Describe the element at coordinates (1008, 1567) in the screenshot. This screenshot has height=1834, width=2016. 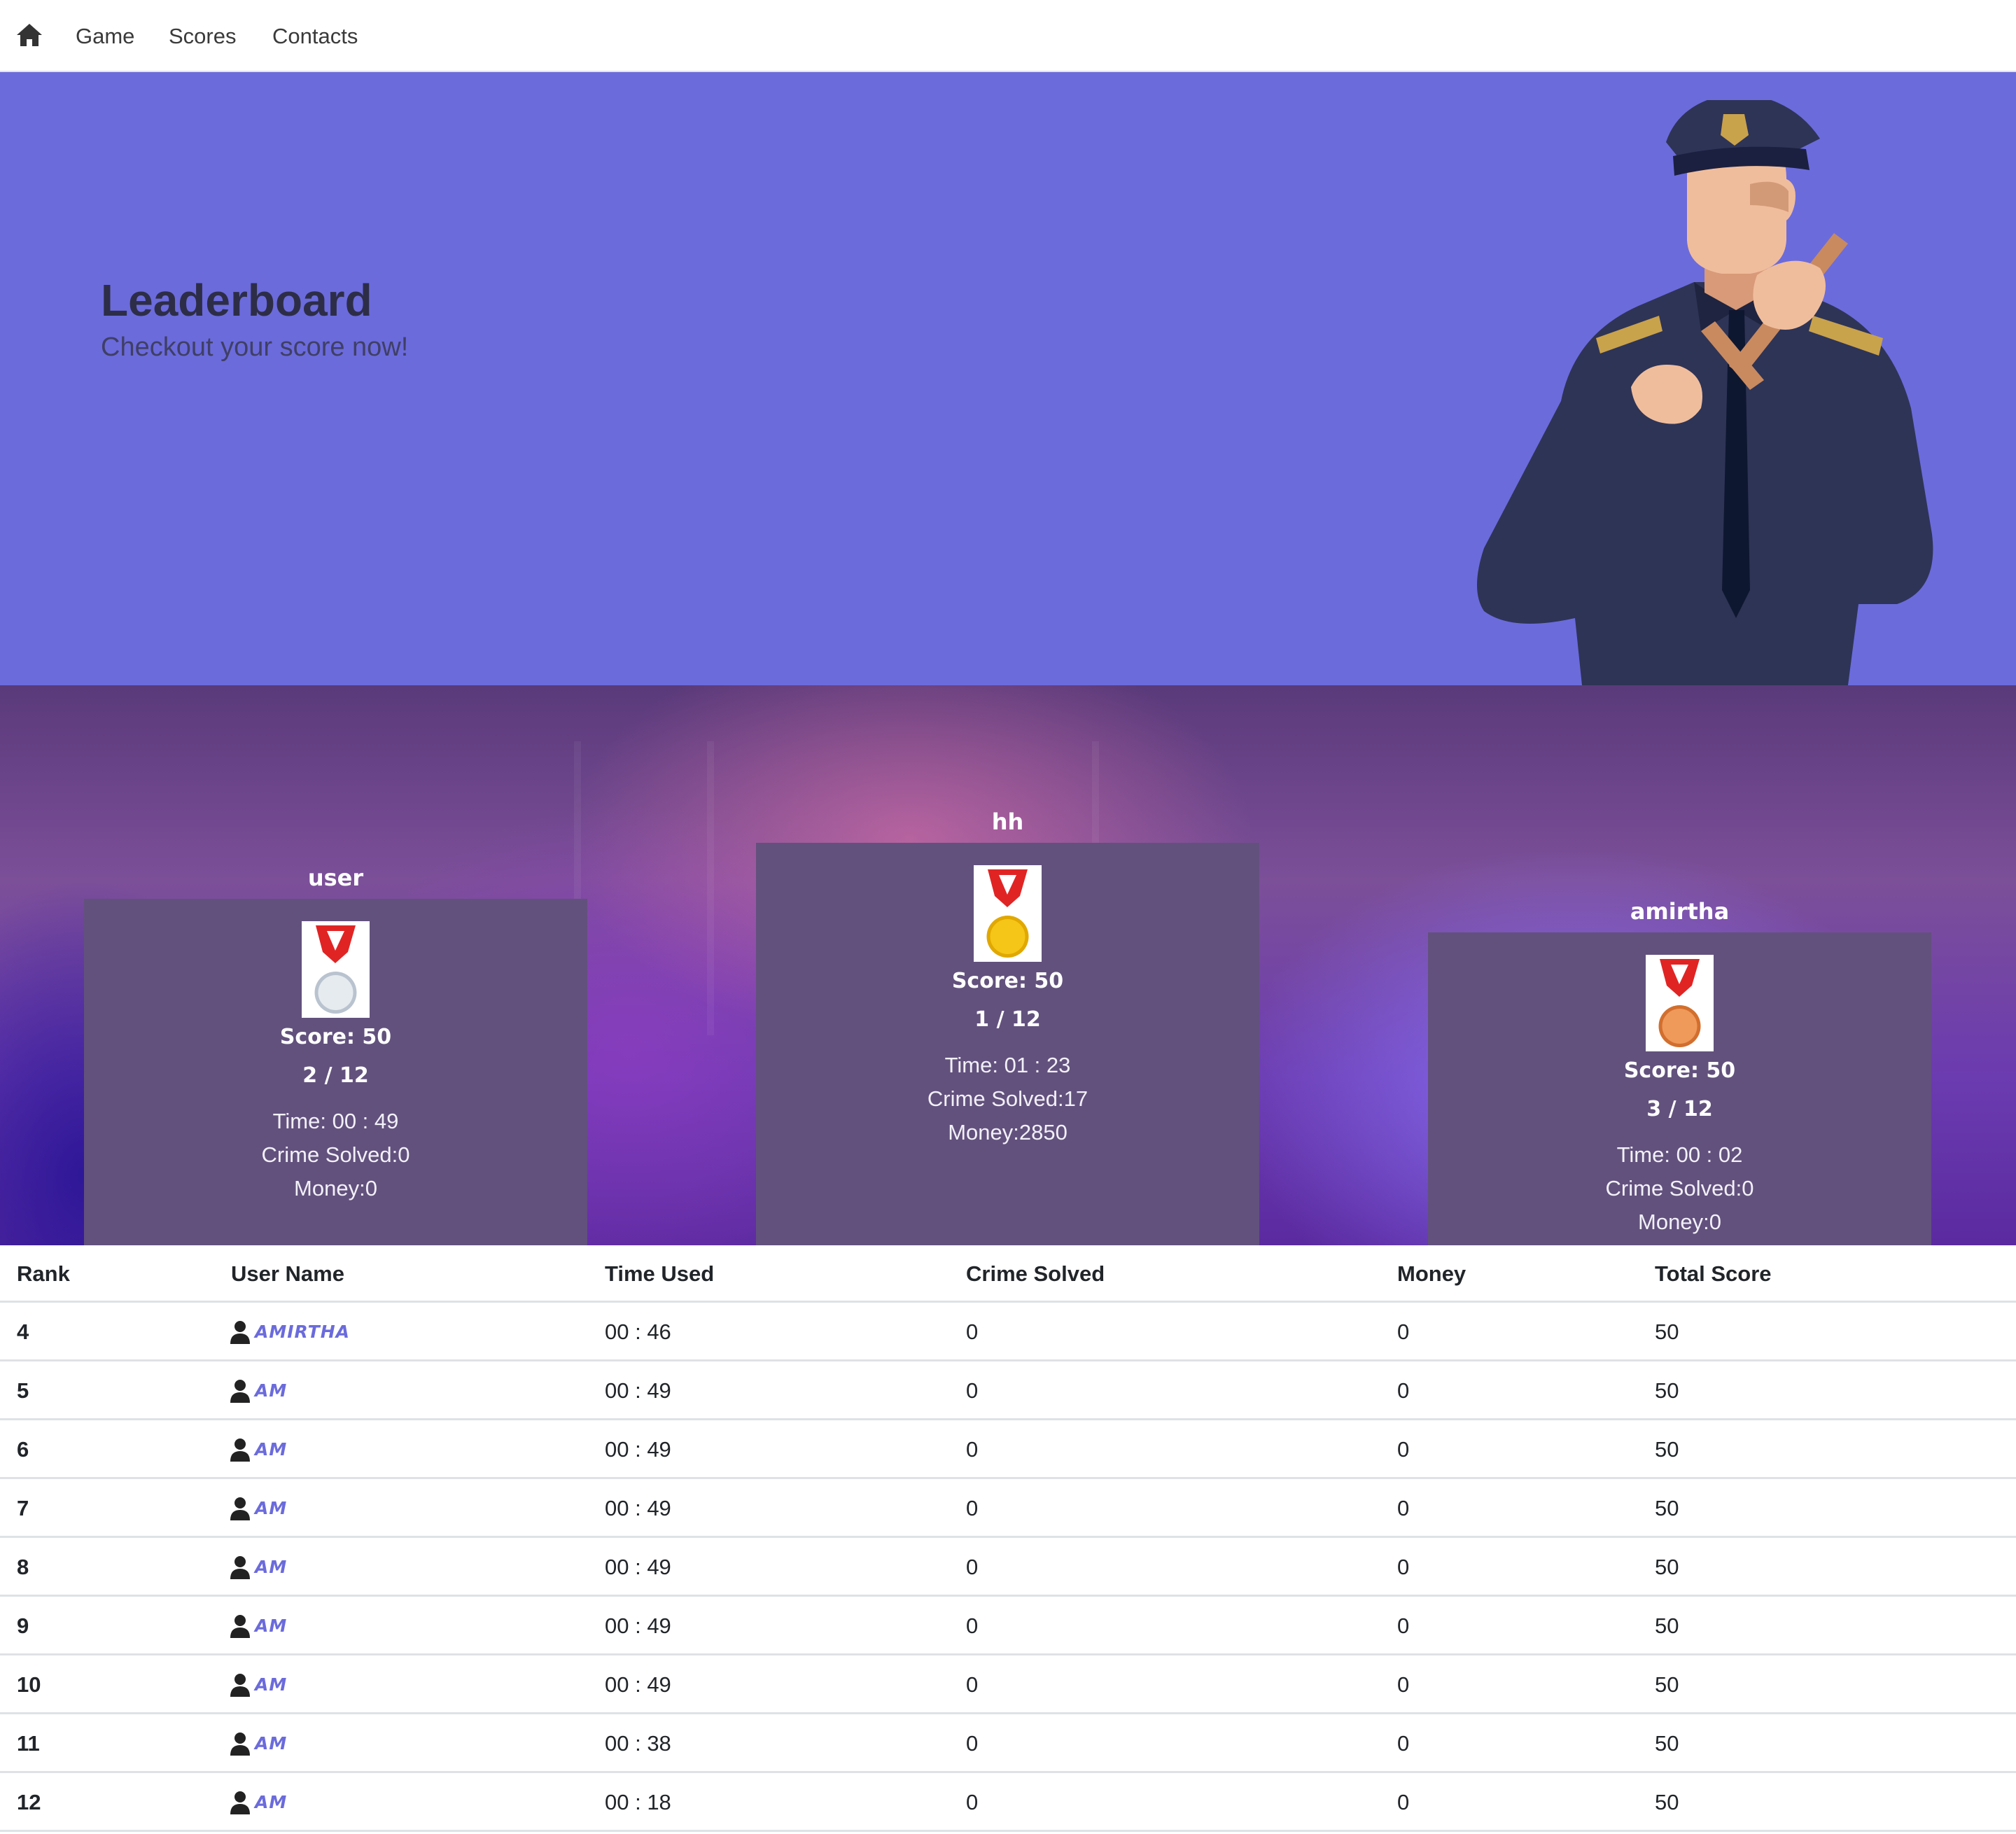
I see `table-row: 8 AM 00 : 49 0 0 50` at that location.